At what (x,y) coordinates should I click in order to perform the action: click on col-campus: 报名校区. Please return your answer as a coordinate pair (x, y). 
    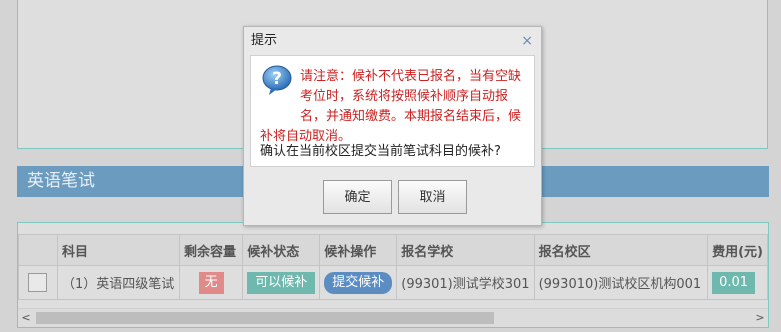
    Looking at the image, I should click on (621, 250).